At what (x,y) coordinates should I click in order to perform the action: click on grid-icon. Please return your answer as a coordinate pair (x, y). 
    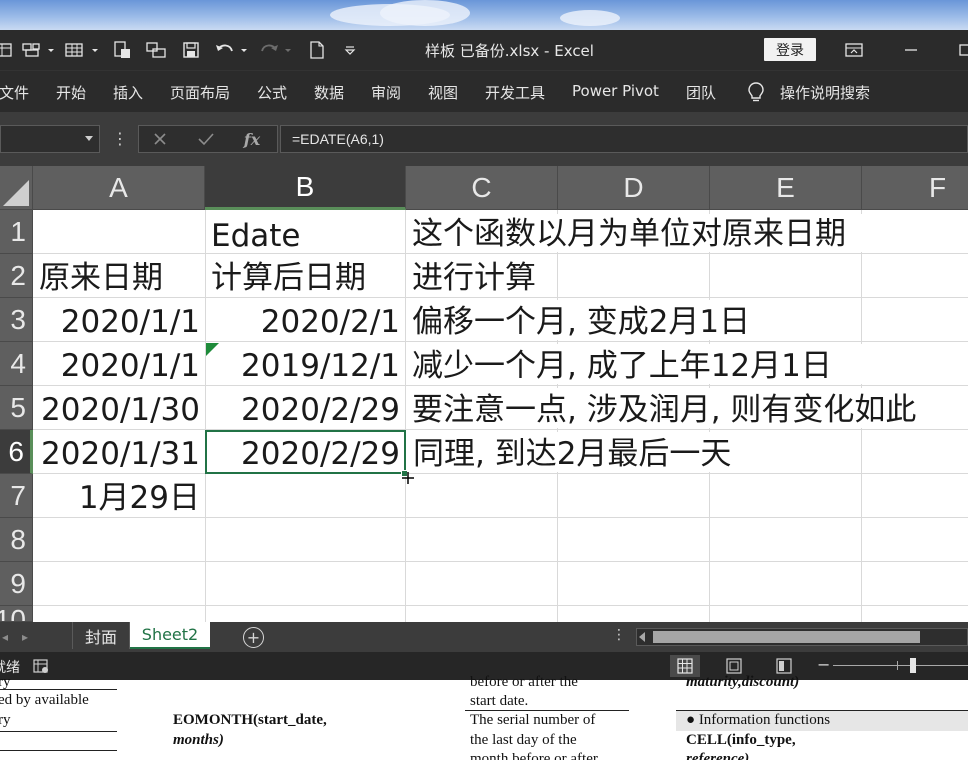
    Looking at the image, I should click on (82, 50).